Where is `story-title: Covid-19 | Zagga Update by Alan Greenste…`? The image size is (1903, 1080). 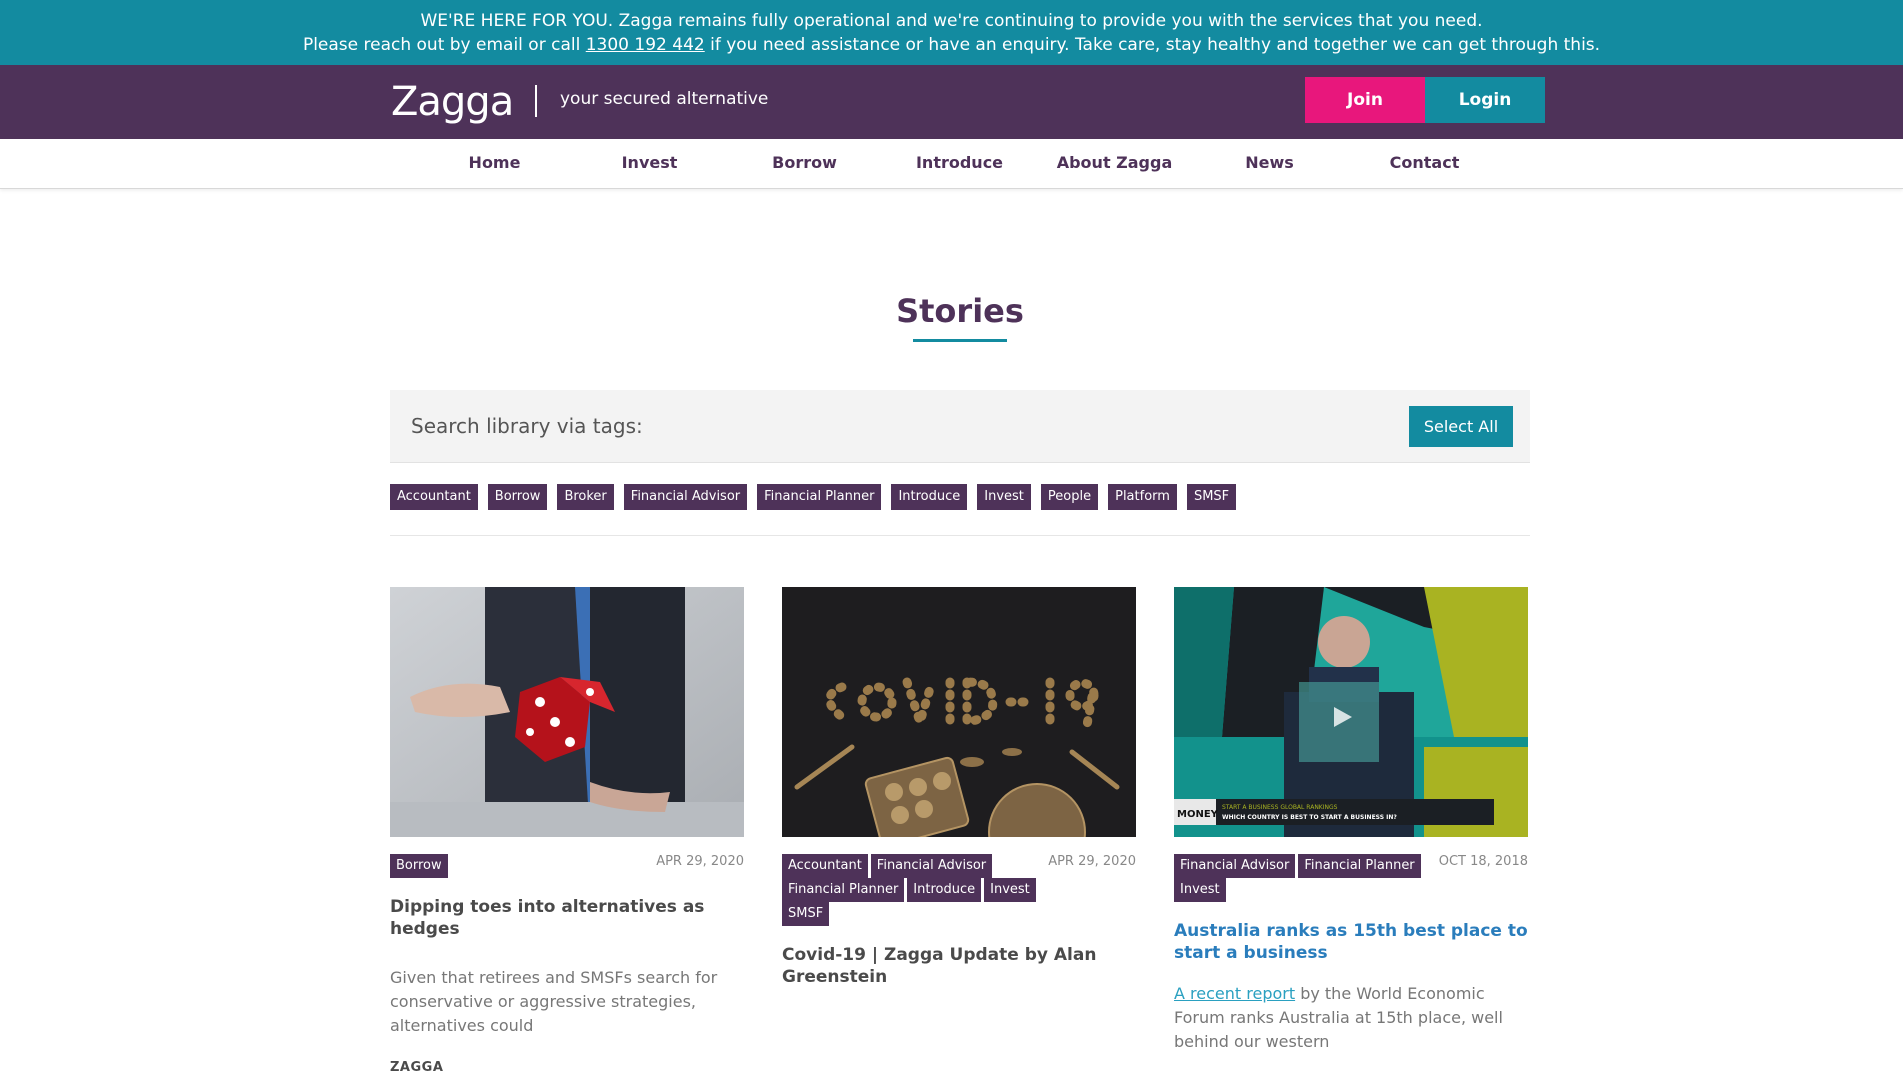 story-title: Covid-19 | Zagga Update by Alan Greenste… is located at coordinates (959, 966).